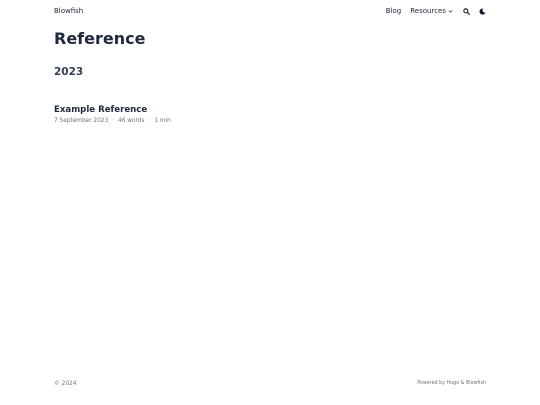 This screenshot has height=405, width=540. What do you see at coordinates (131, 121) in the screenshot?
I see `article-word-count: 46 words` at bounding box center [131, 121].